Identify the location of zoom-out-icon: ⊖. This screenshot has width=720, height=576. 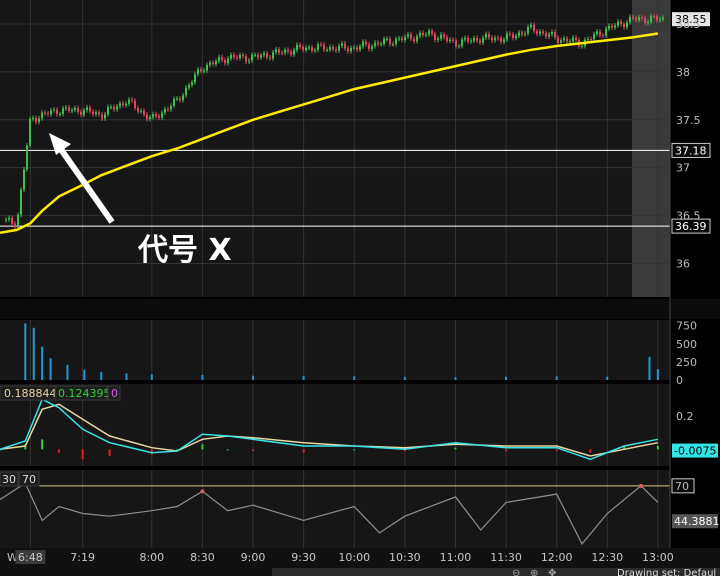
(516, 572).